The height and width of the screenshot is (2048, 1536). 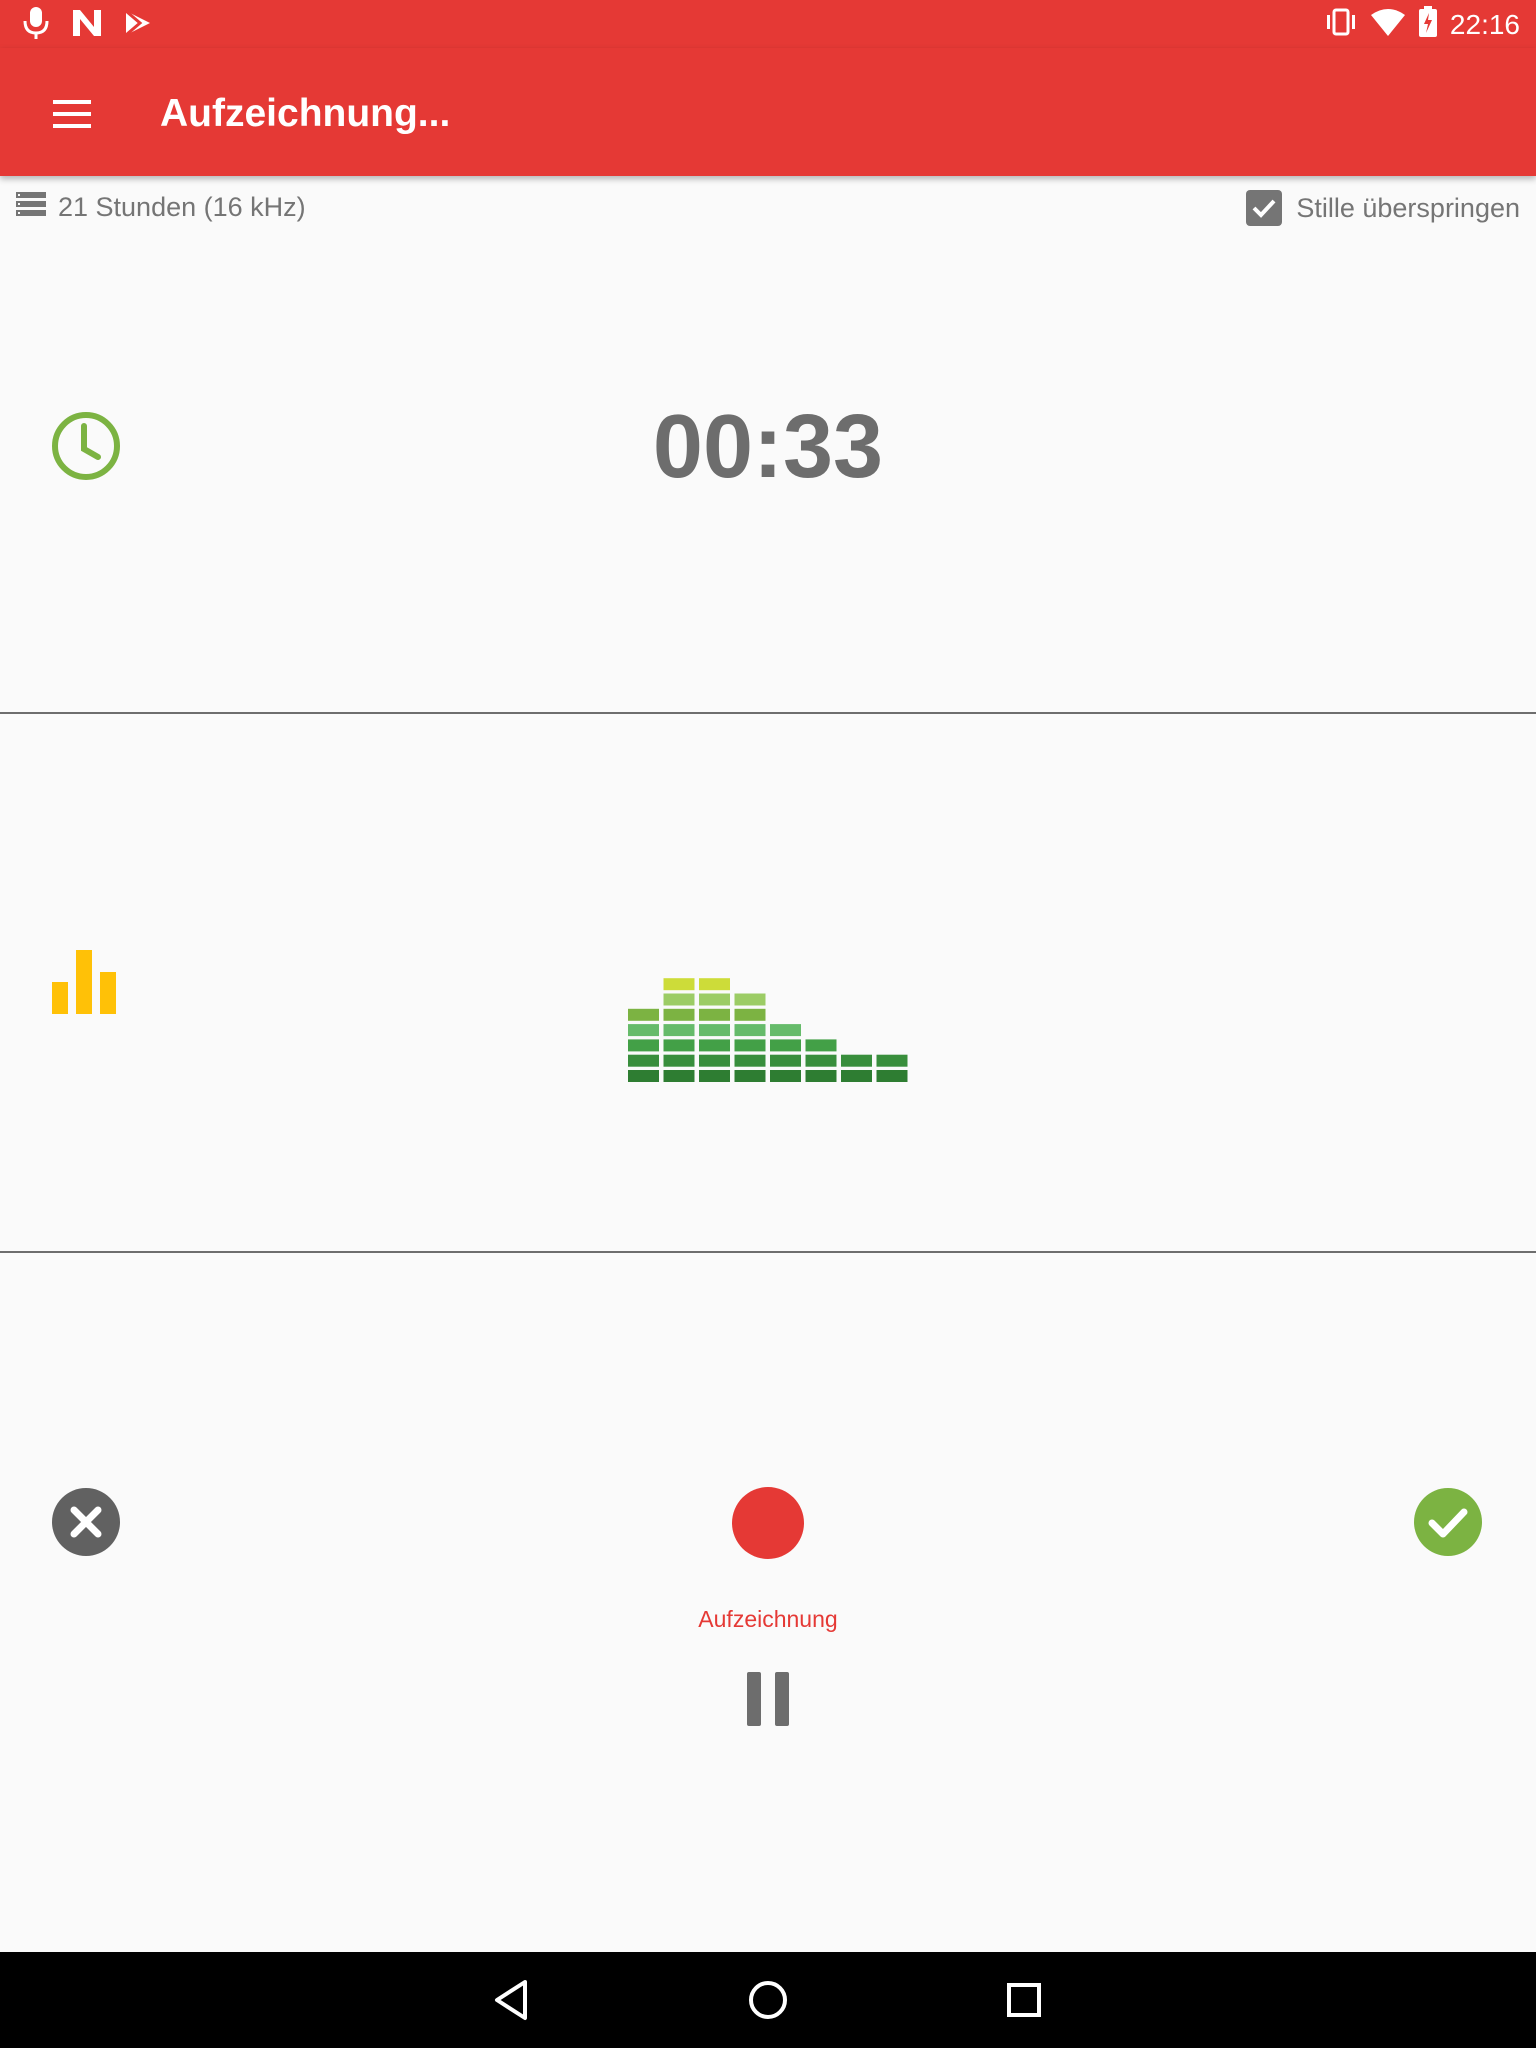 I want to click on record-label: Aufzeichnung, so click(x=768, y=1619).